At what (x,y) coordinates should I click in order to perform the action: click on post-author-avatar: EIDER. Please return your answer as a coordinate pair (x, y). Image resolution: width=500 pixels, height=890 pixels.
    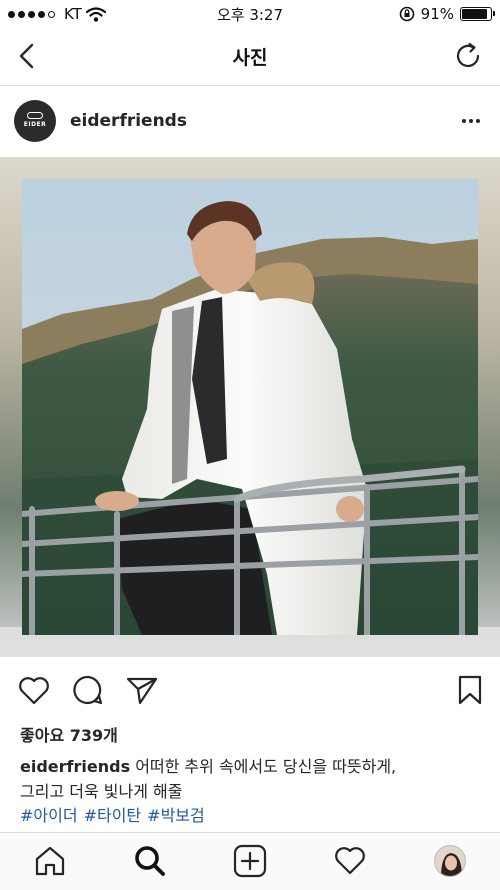
    Looking at the image, I should click on (35, 121).